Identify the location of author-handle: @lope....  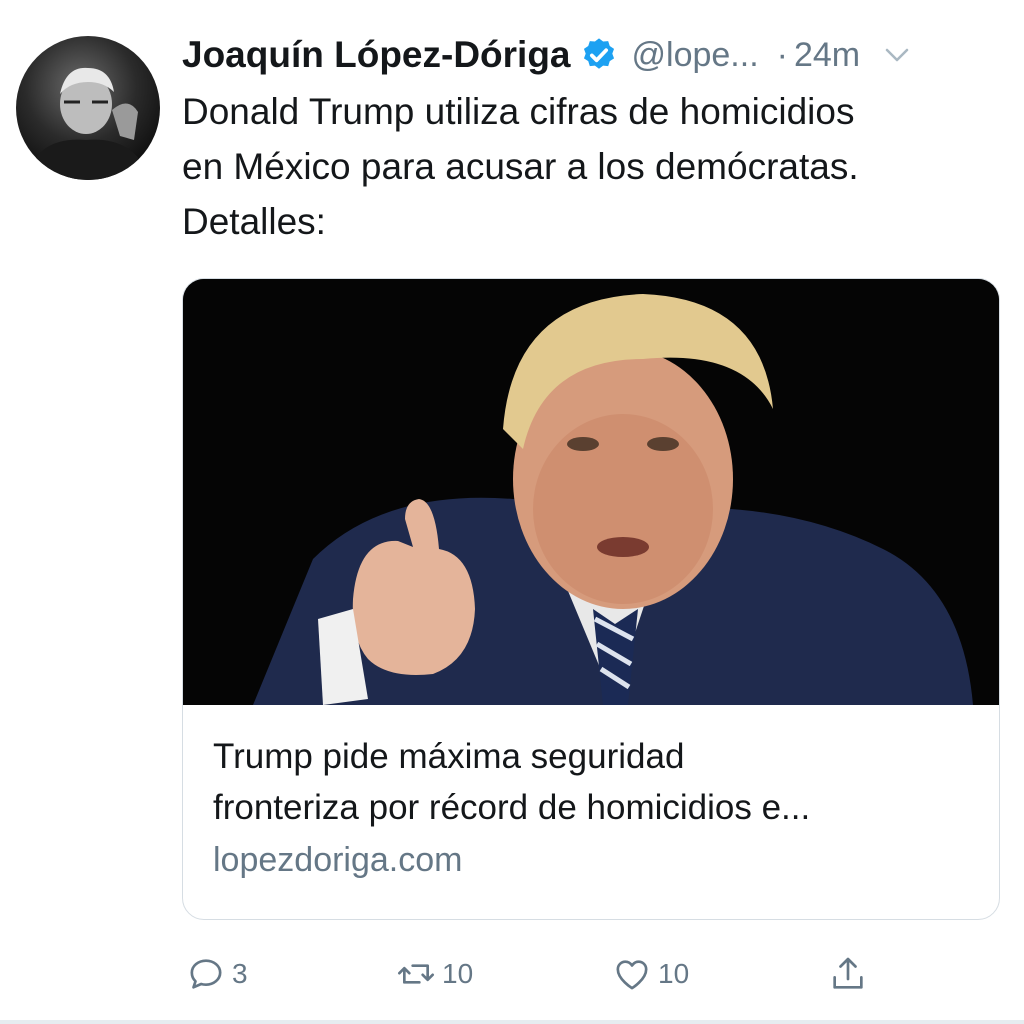
(695, 55).